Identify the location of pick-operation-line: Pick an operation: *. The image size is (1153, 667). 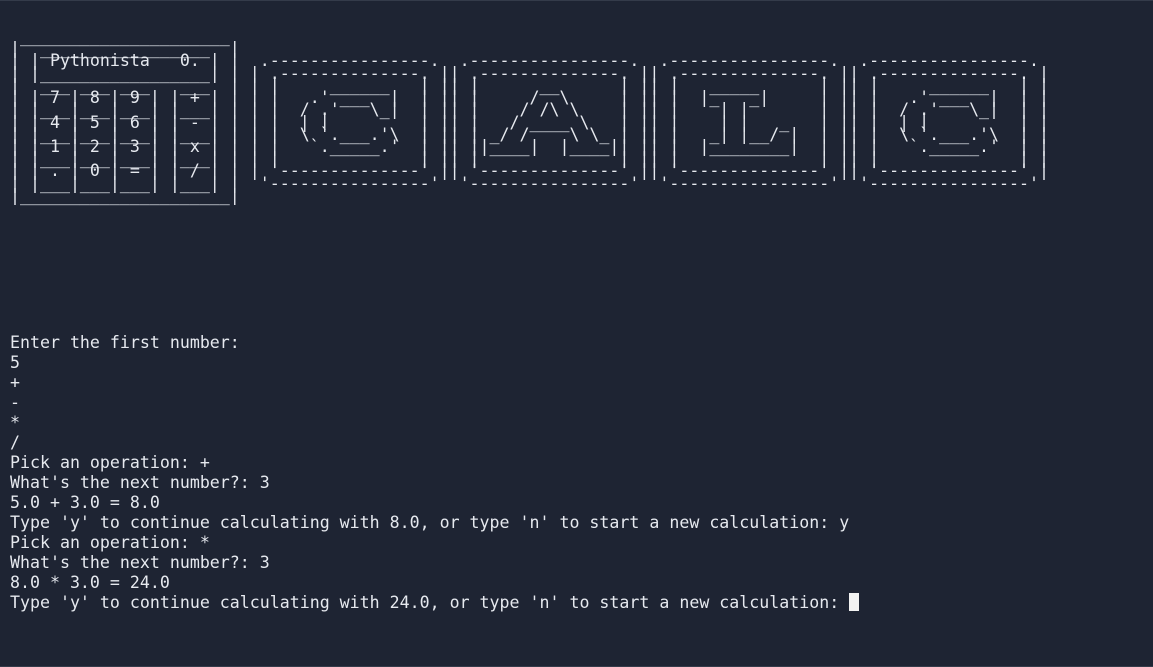
(434, 543).